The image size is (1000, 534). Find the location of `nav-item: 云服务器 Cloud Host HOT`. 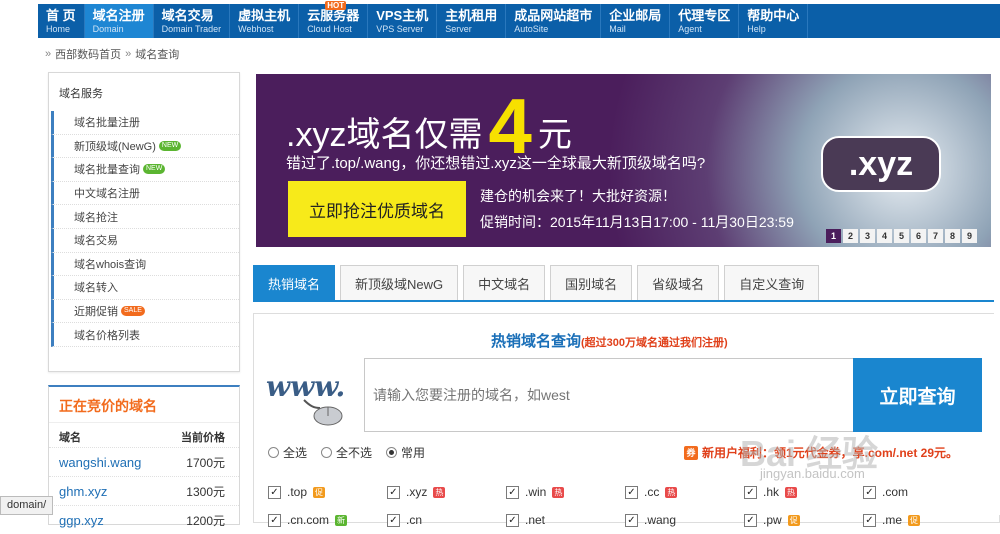

nav-item: 云服务器 Cloud Host HOT is located at coordinates (334, 19).